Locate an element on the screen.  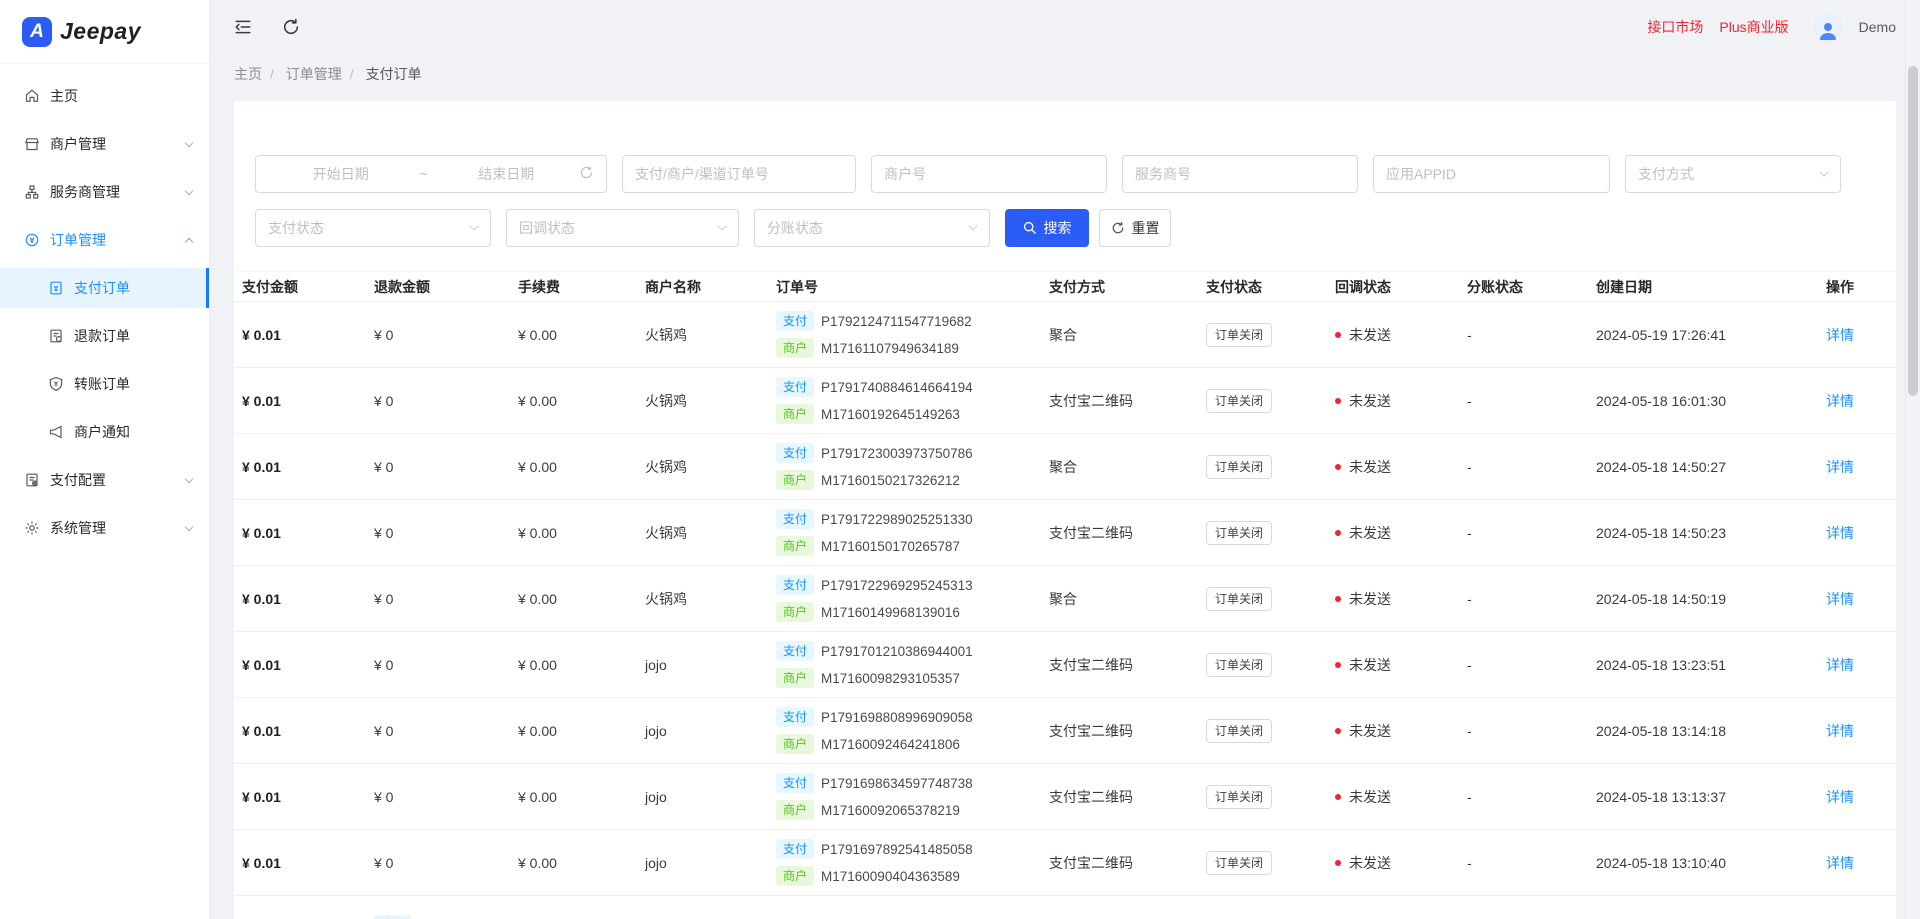
sidebar-item-label: 转账订单 is located at coordinates (102, 384).